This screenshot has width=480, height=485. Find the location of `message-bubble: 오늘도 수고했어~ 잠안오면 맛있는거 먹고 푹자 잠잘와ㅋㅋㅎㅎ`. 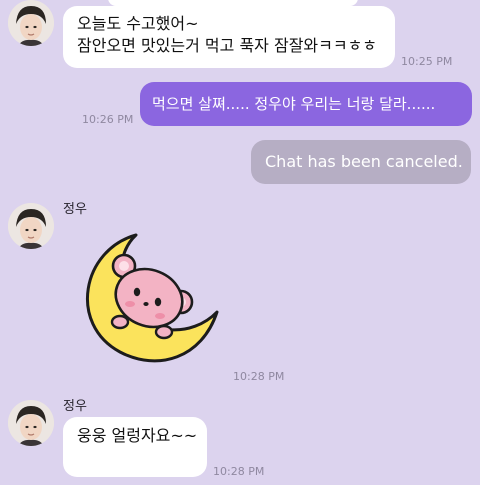

message-bubble: 오늘도 수고했어~ 잠안오면 맛있는거 먹고 푹자 잠잘와ㅋㅋㅎㅎ is located at coordinates (229, 37).